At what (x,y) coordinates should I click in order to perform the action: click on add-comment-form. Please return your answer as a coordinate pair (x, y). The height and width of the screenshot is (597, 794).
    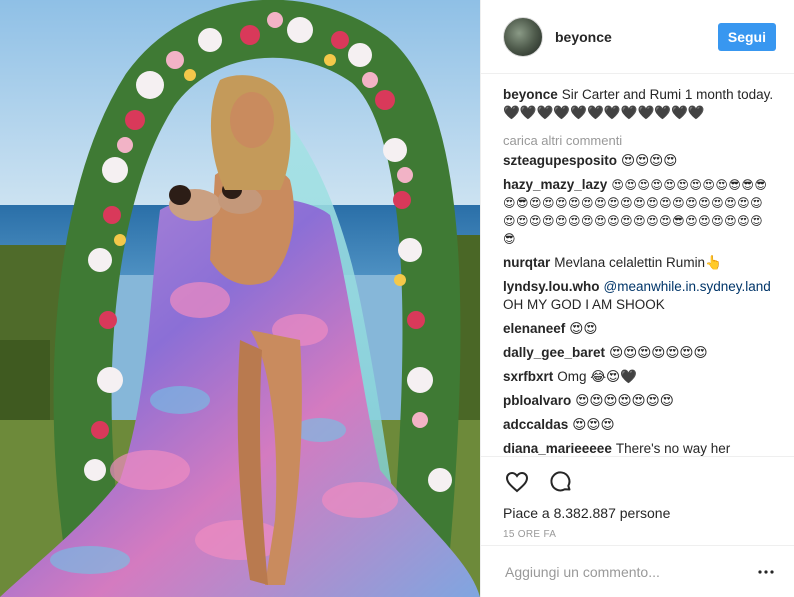
    Looking at the image, I should click on (637, 571).